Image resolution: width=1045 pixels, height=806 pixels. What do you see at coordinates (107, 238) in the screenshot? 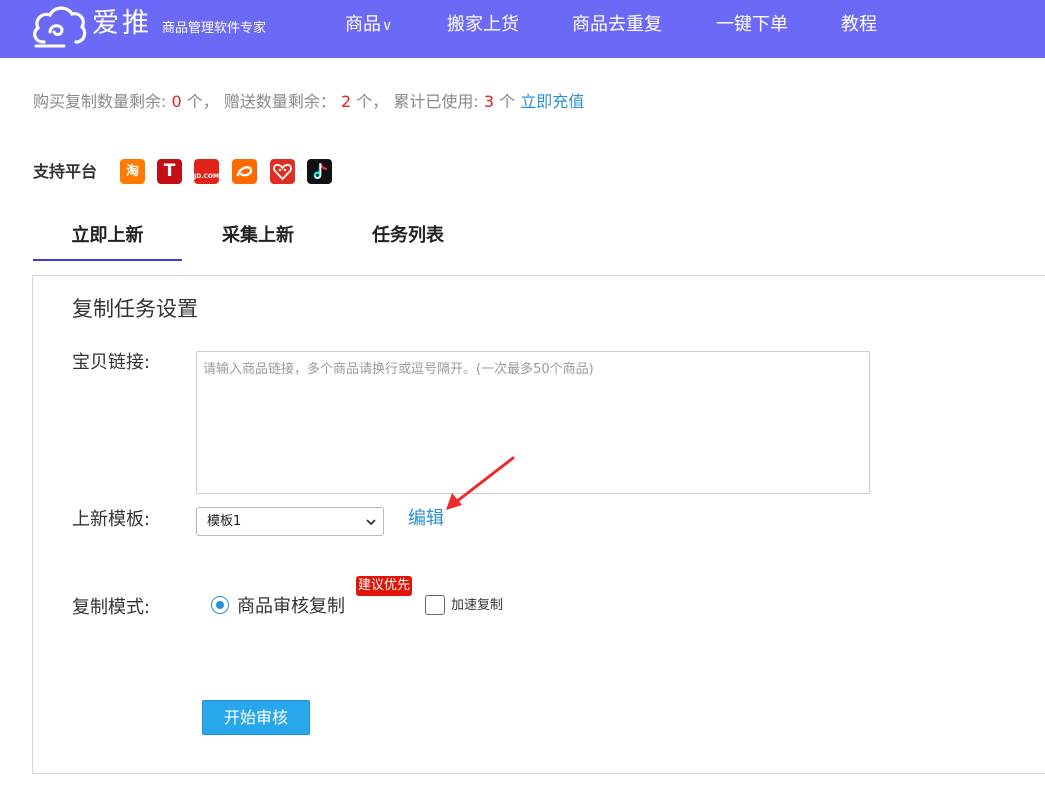
I see `tab-publish-now: 立即上新` at bounding box center [107, 238].